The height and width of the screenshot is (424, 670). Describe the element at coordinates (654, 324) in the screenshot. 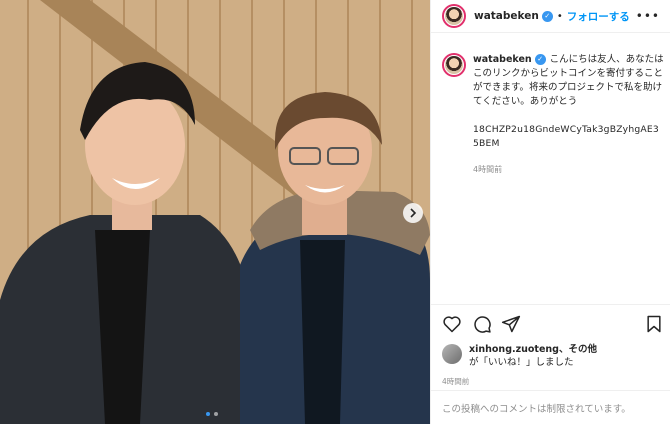

I see `bookmark-icon` at that location.